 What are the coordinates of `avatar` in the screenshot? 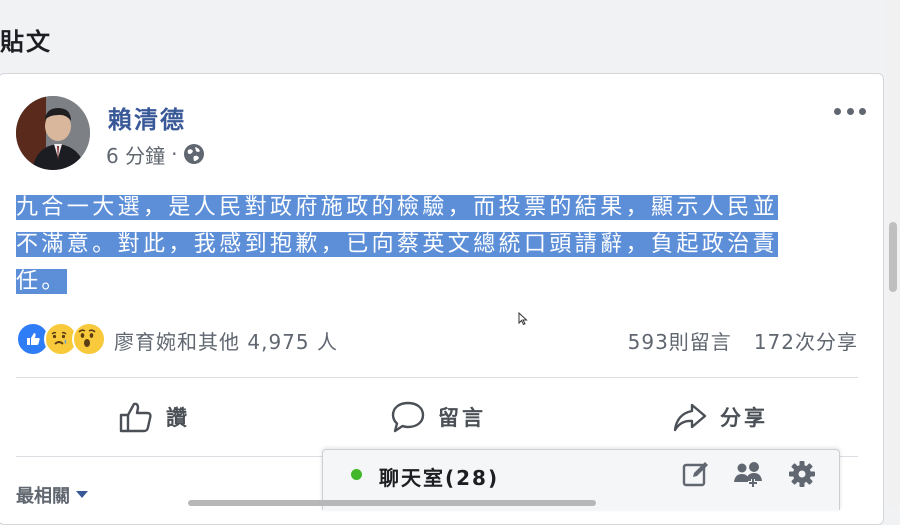 It's located at (53, 133).